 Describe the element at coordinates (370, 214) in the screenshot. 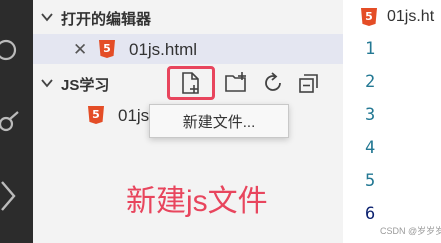

I see `line-number: 6` at that location.